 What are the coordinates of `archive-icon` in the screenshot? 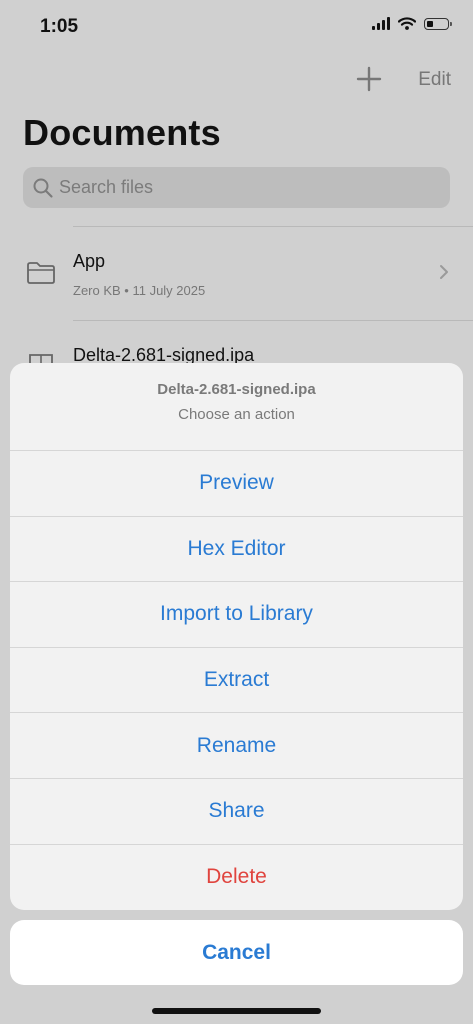 It's located at (41, 358).